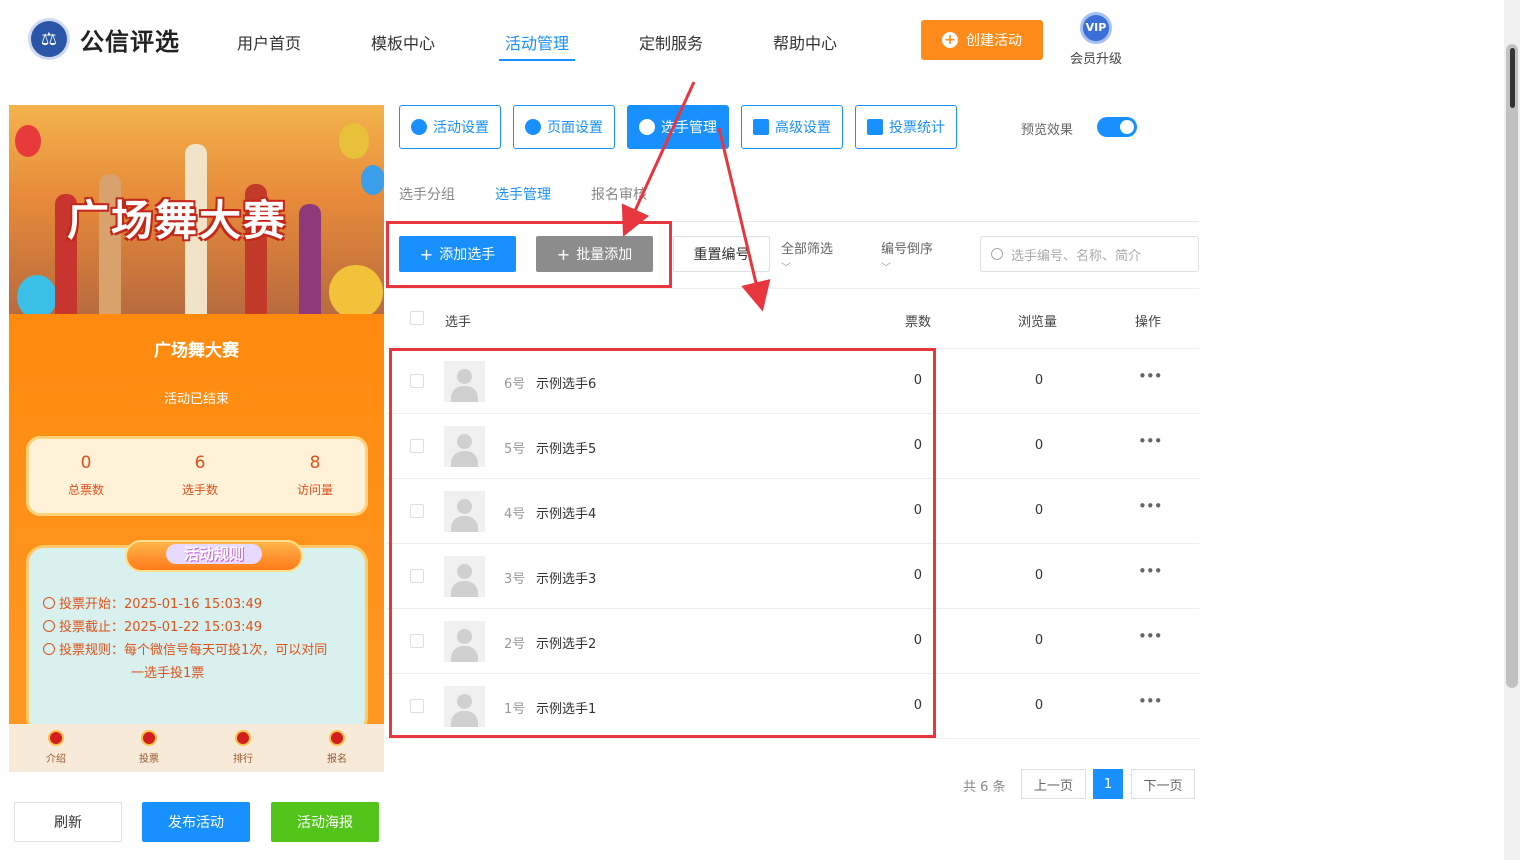  Describe the element at coordinates (243, 759) in the screenshot. I see `tab-label: 排行` at that location.